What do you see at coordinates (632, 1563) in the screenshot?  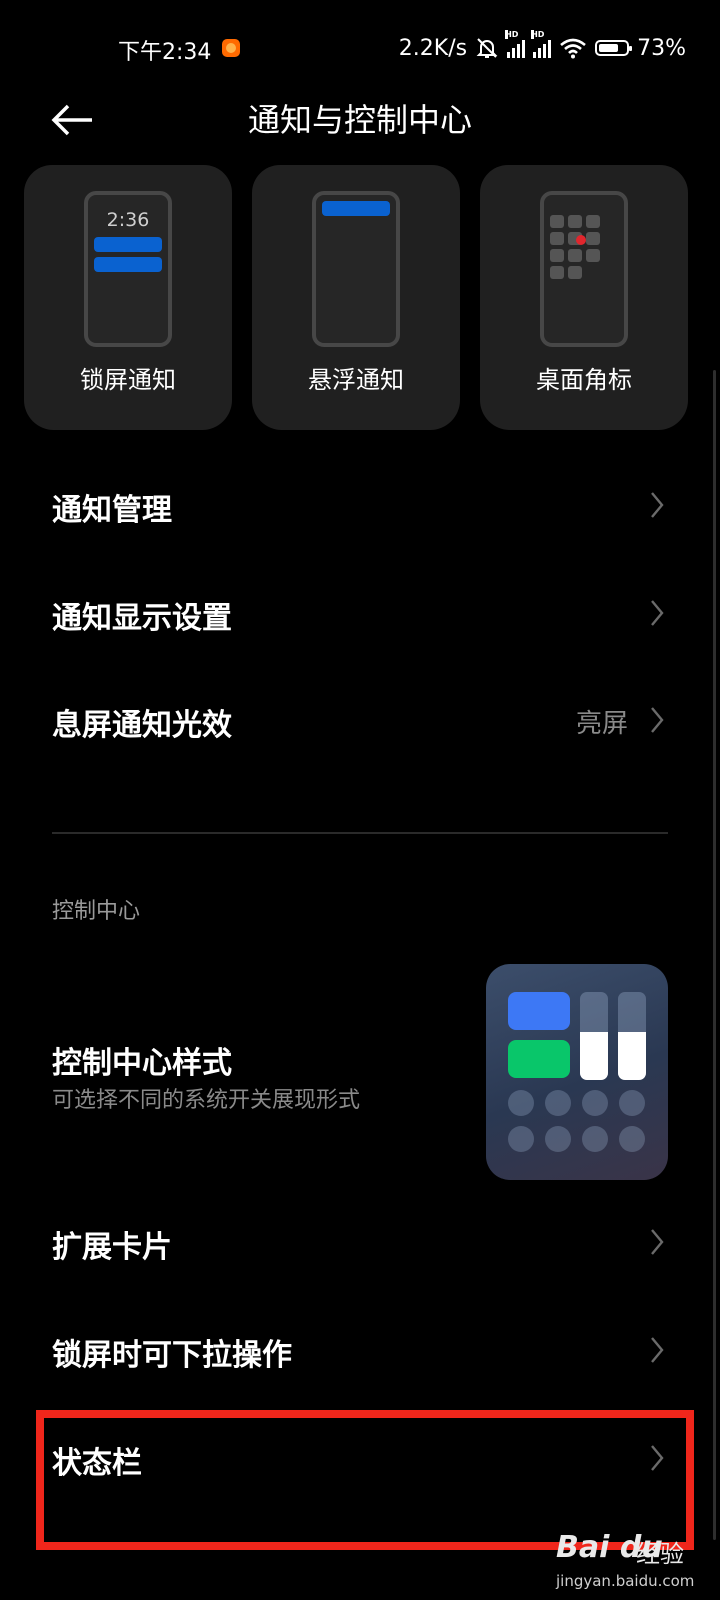 I see `baidu-watermark: Bai du 经验 jingyan.baidu.com` at bounding box center [632, 1563].